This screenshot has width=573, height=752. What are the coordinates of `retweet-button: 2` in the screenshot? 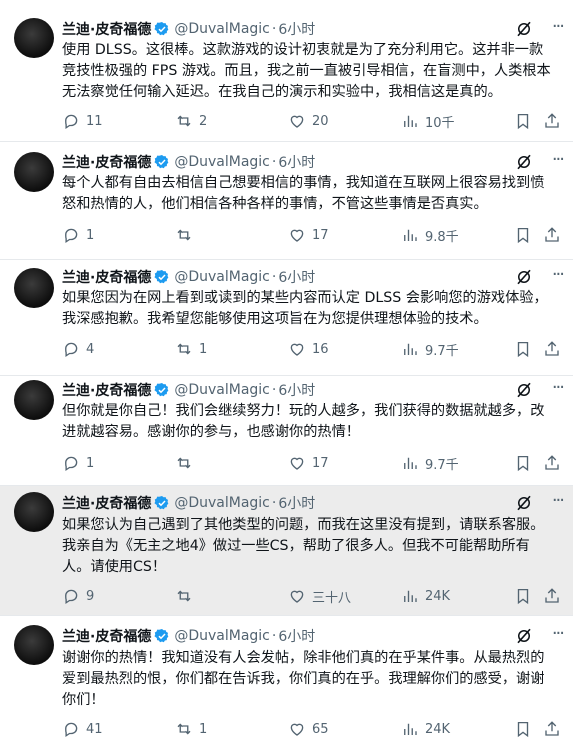 It's located at (191, 121).